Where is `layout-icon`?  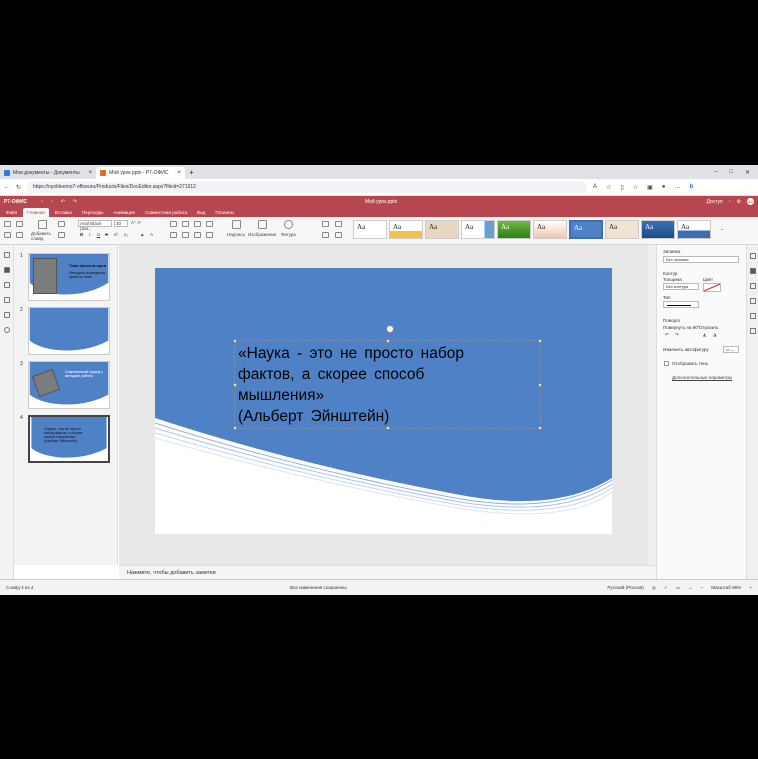 layout-icon is located at coordinates (61, 224).